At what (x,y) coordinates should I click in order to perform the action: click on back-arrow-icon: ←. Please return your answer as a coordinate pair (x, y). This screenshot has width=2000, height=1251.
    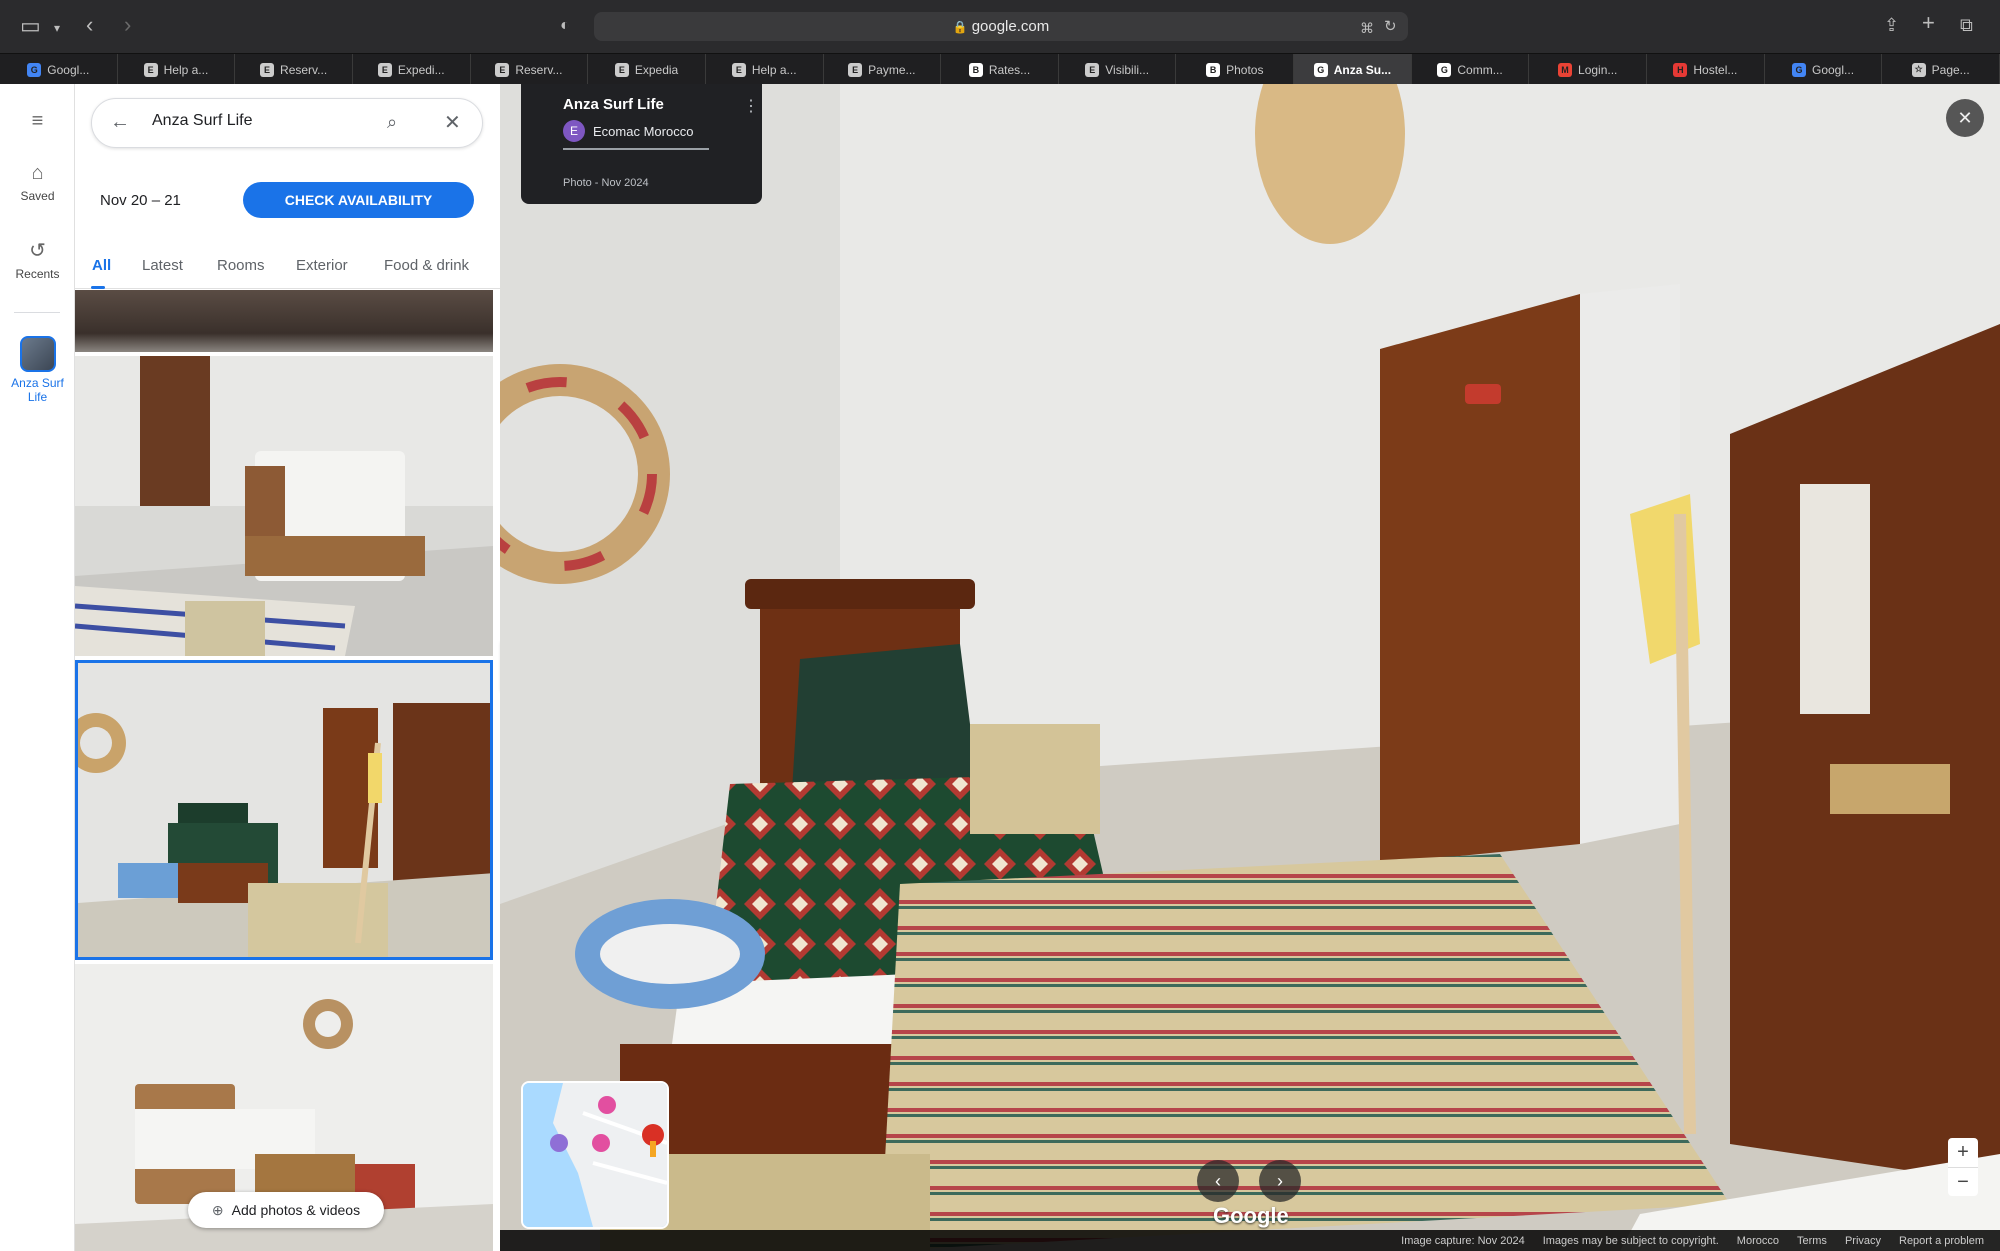
    Looking at the image, I should click on (120, 122).